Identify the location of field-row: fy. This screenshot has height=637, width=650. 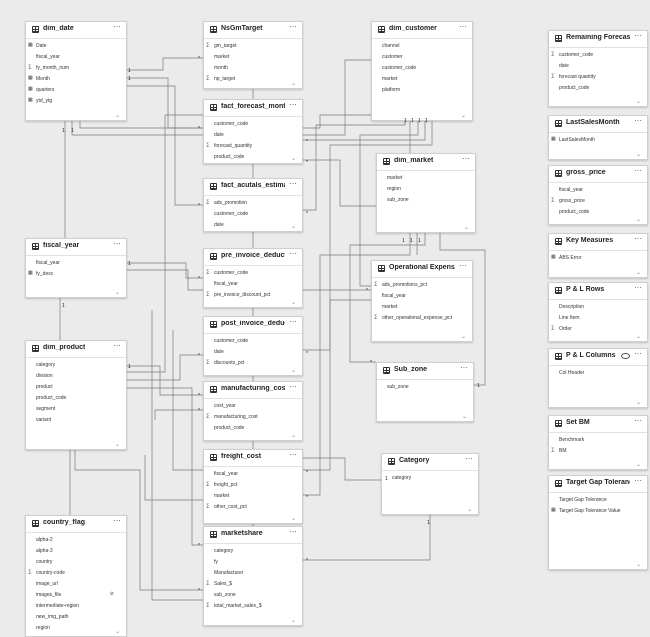
(253, 562).